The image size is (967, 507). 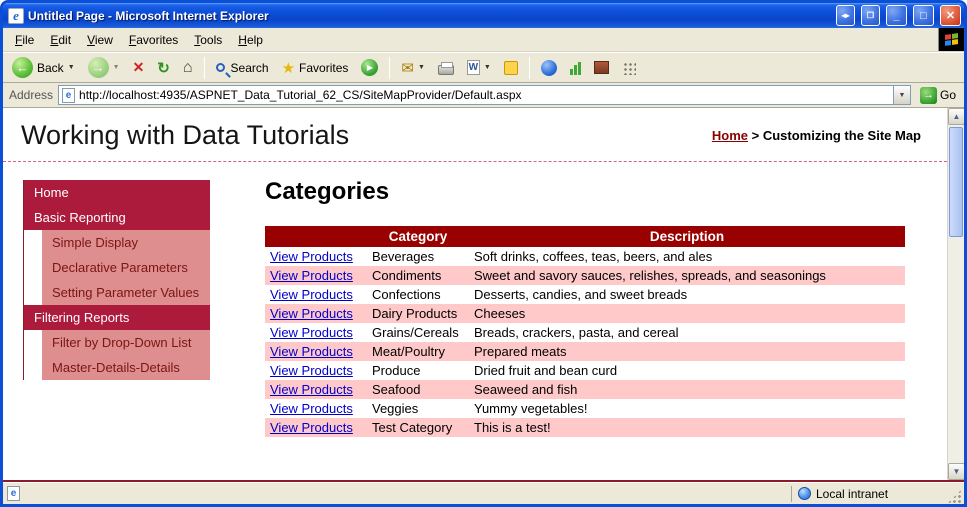 What do you see at coordinates (954, 496) in the screenshot?
I see `resize-grip-icon` at bounding box center [954, 496].